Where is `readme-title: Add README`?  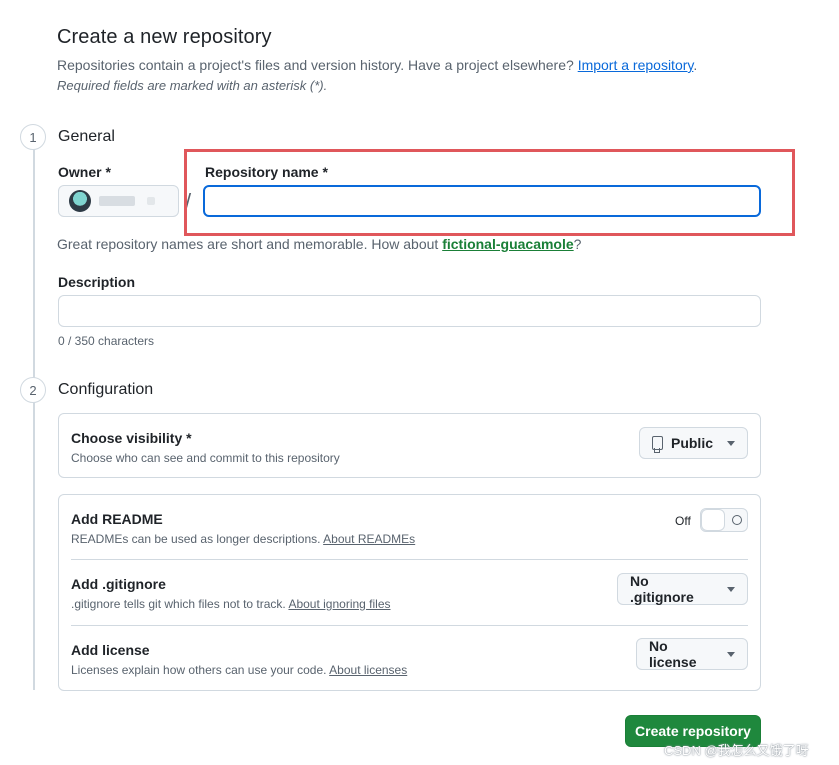
readme-title: Add README is located at coordinates (117, 519).